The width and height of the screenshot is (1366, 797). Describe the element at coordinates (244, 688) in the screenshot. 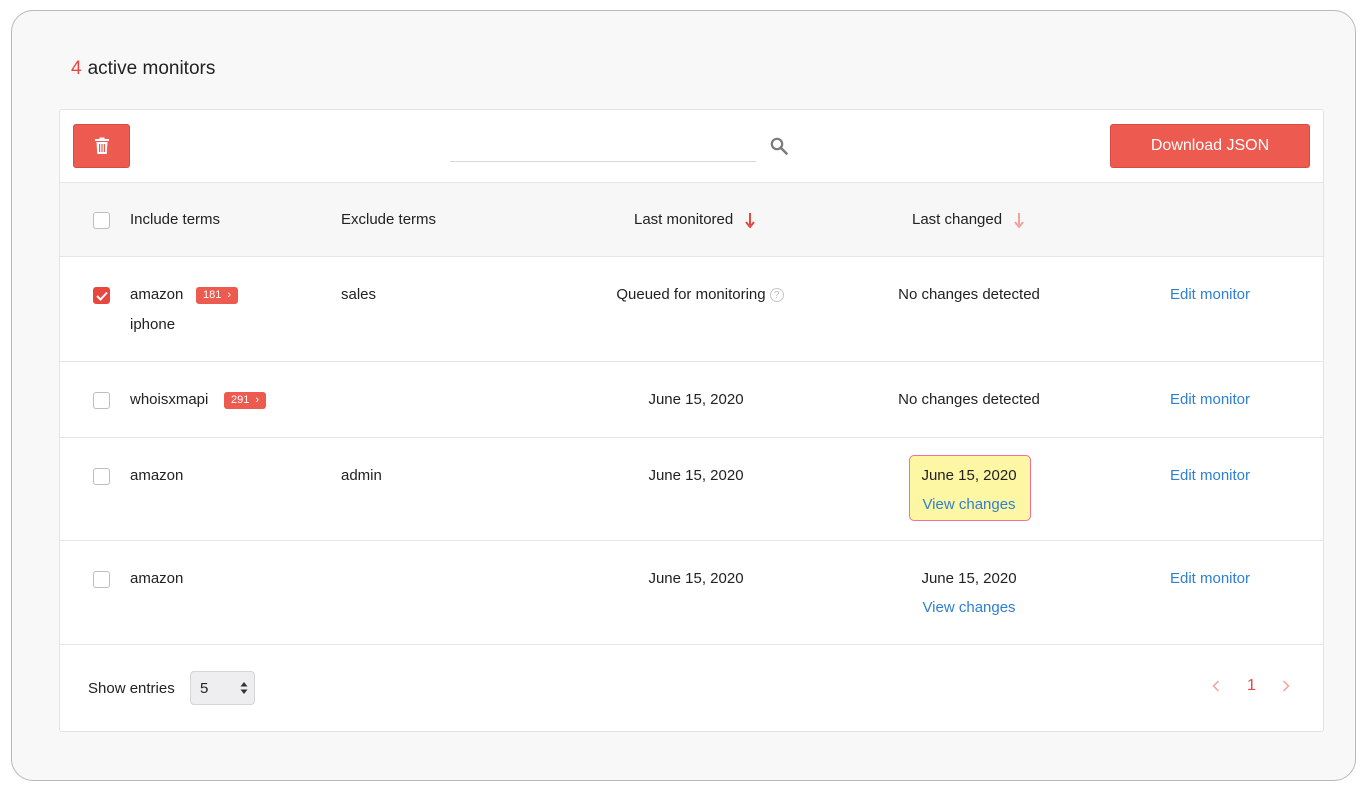

I see `select-arrows-icon` at that location.